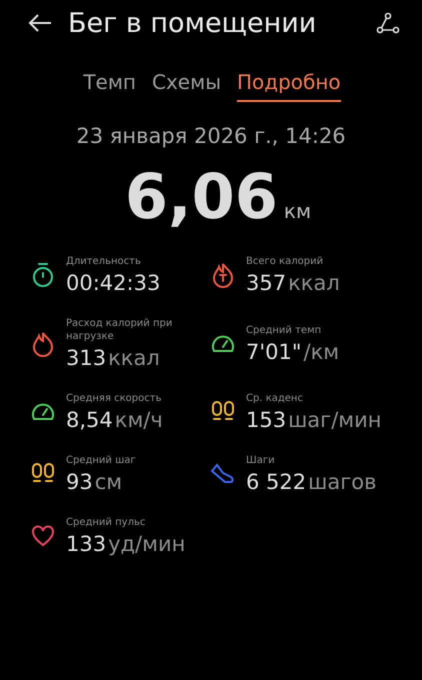  I want to click on back-icon, so click(40, 23).